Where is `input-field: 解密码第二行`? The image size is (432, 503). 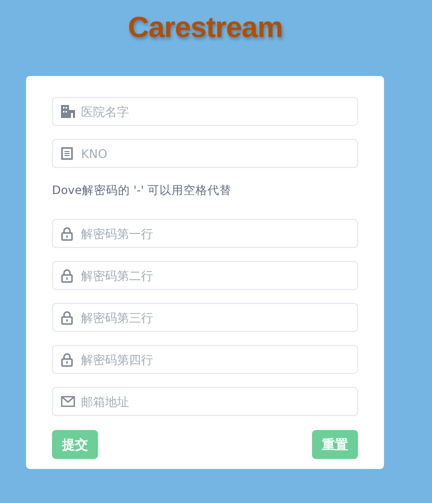 input-field: 解密码第二行 is located at coordinates (205, 275).